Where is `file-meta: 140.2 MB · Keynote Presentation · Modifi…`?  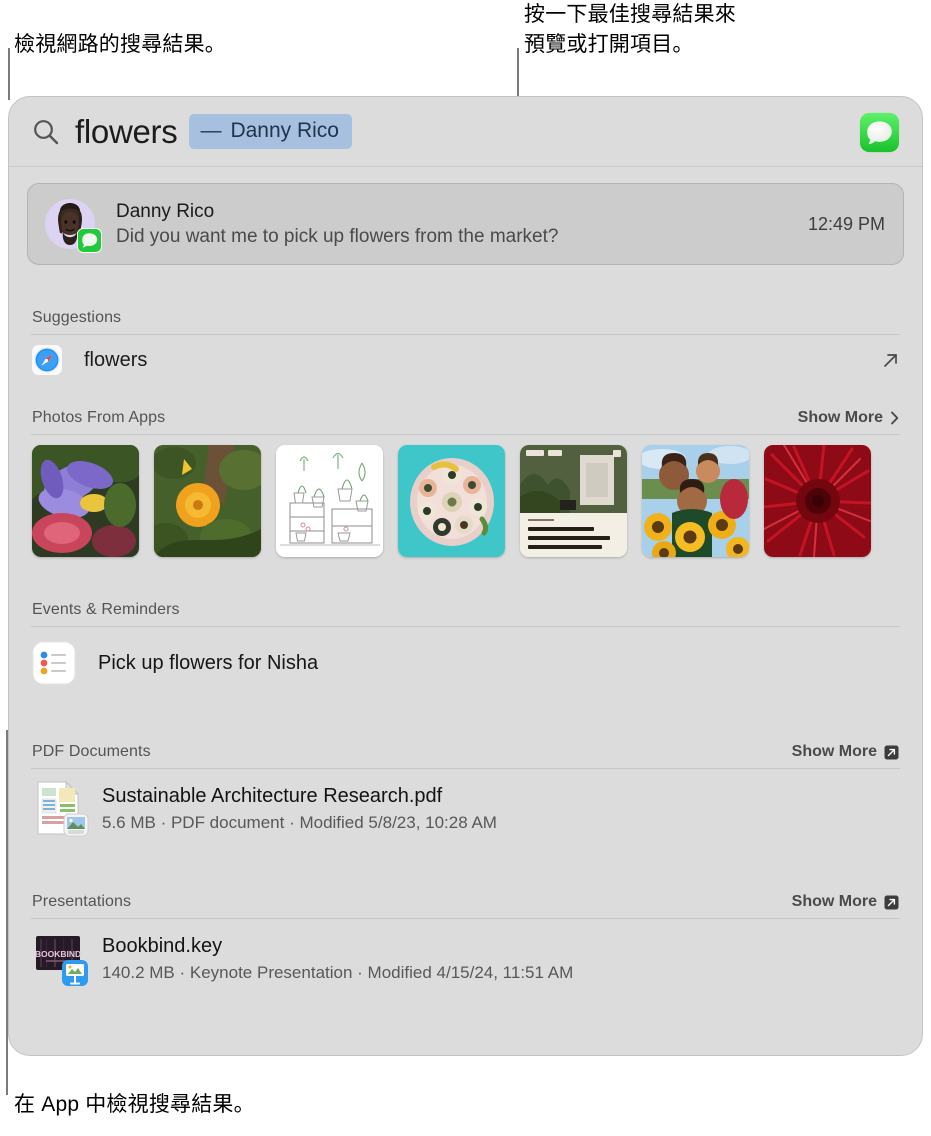 file-meta: 140.2 MB · Keynote Presentation · Modifi… is located at coordinates (338, 972).